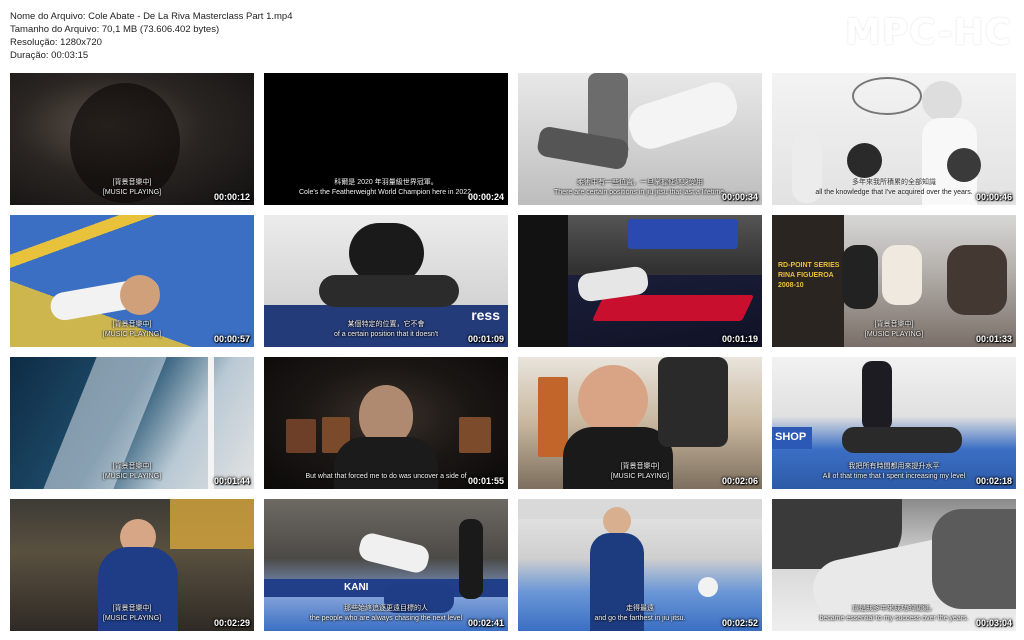 The height and width of the screenshot is (640, 1024). Describe the element at coordinates (386, 182) in the screenshot. I see `subtitle-cn: 科爾是 2020 年羽量級世界冠軍。` at that location.